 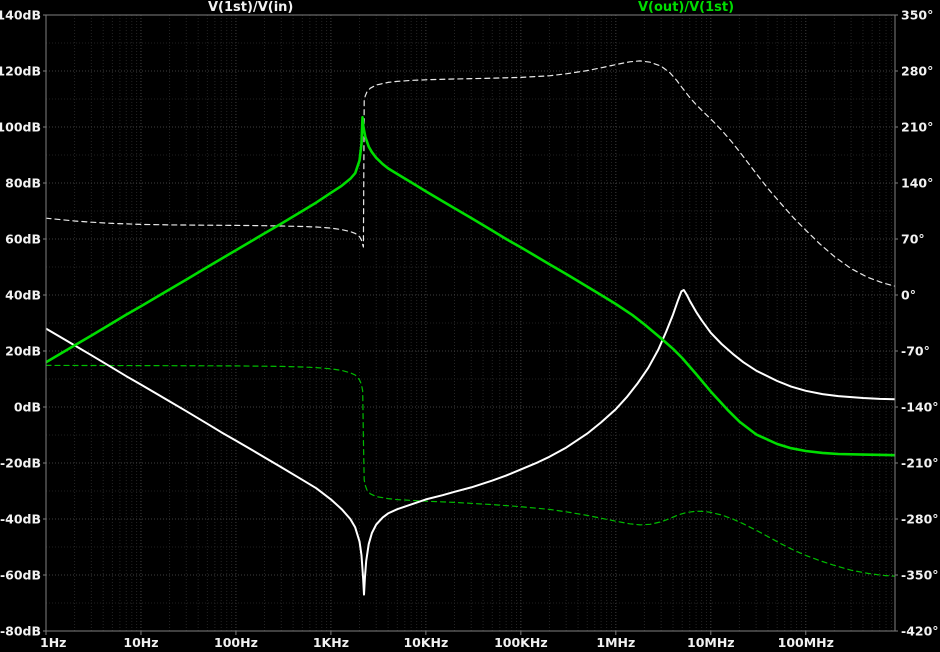 What do you see at coordinates (20, 463) in the screenshot?
I see `y-left-tick-label: -20dB` at bounding box center [20, 463].